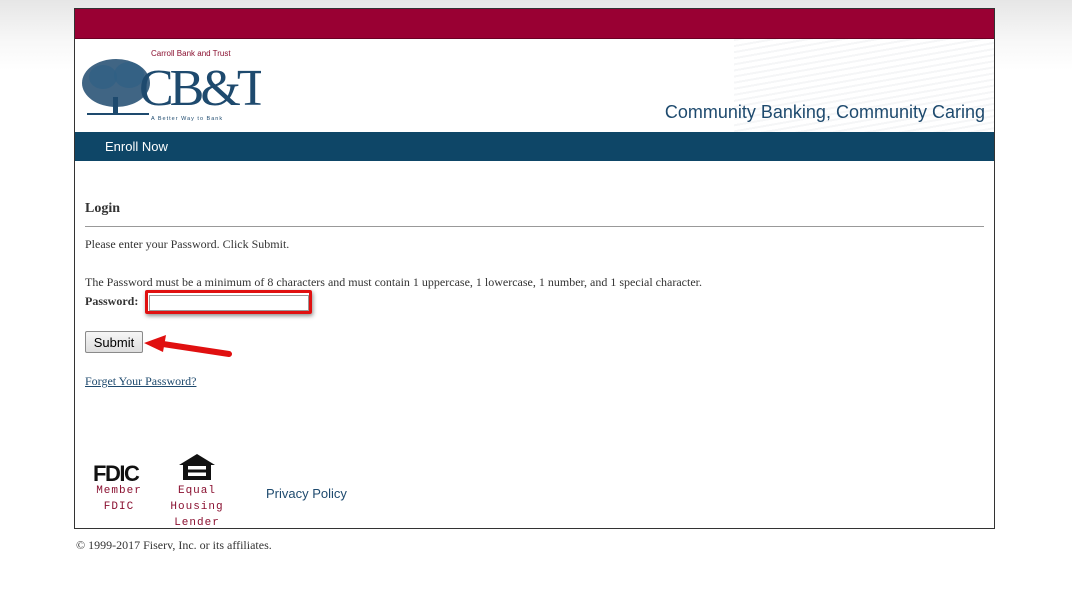 The height and width of the screenshot is (599, 1072). Describe the element at coordinates (824, 112) in the screenshot. I see `header-tagline: Community Banking, Community Caring` at that location.